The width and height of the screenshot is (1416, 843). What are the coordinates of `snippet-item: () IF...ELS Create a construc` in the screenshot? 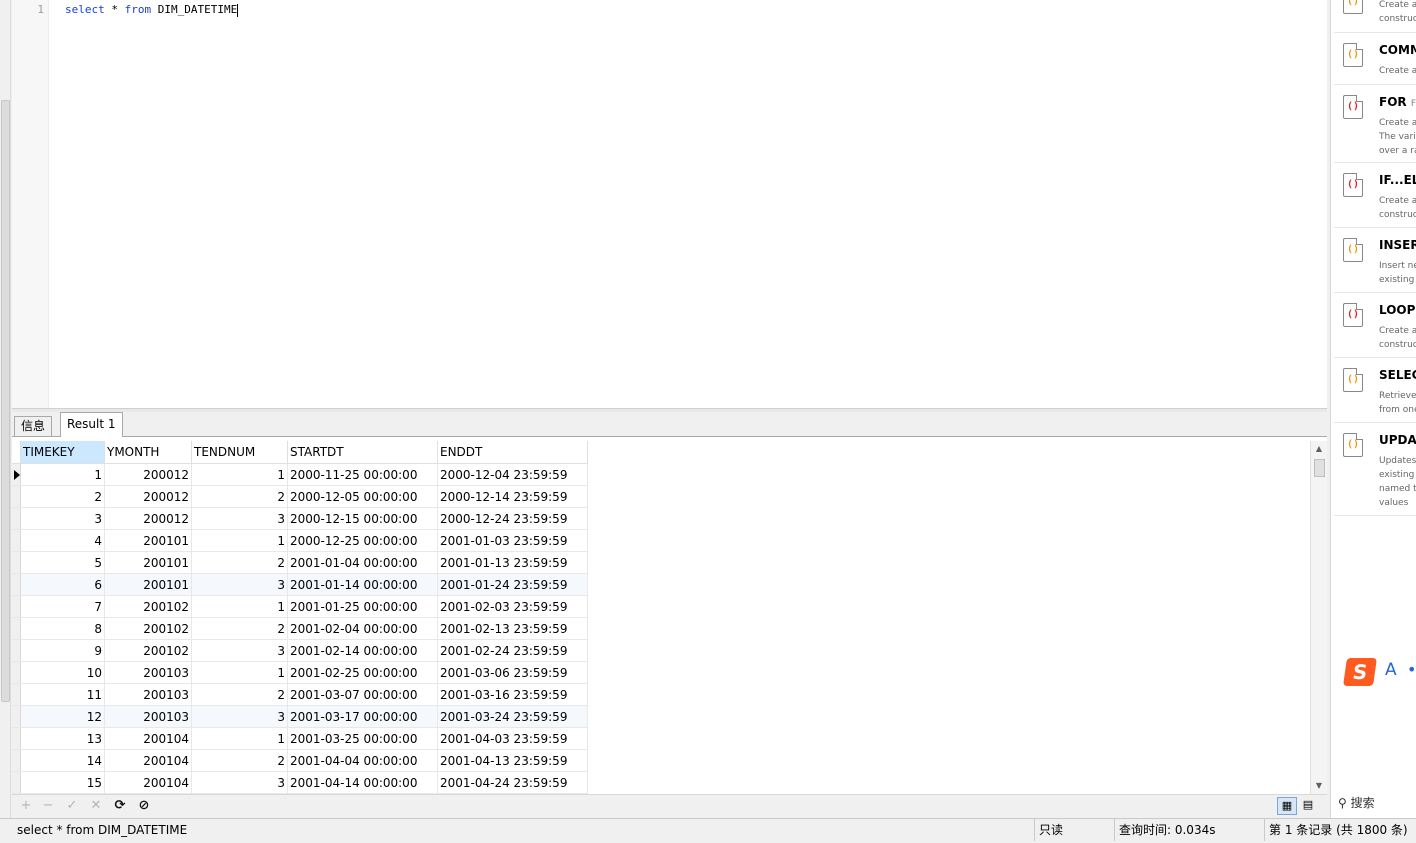 It's located at (1375, 195).